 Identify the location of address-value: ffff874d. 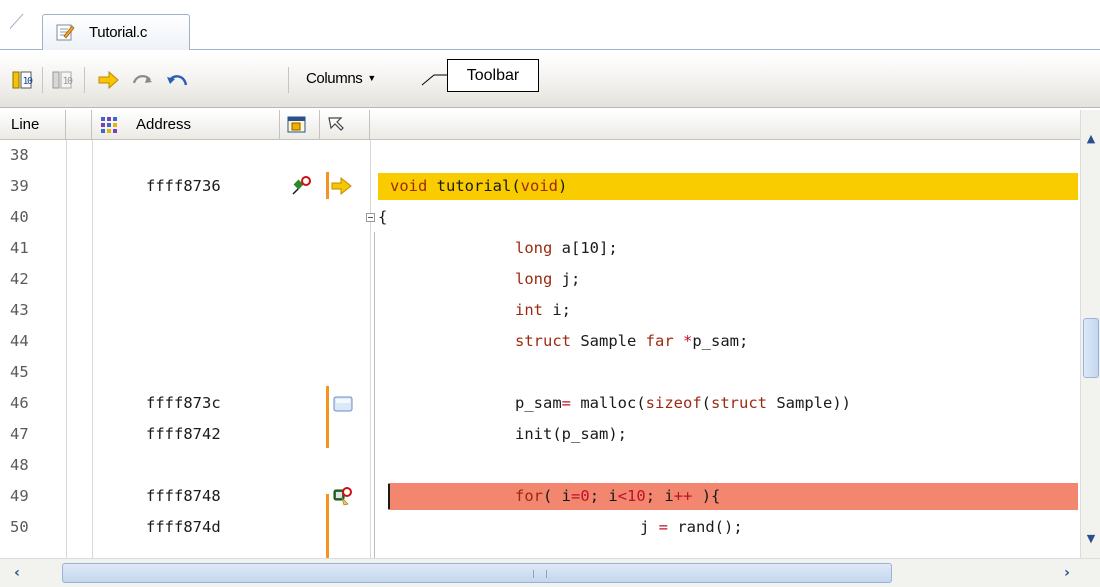
(183, 527).